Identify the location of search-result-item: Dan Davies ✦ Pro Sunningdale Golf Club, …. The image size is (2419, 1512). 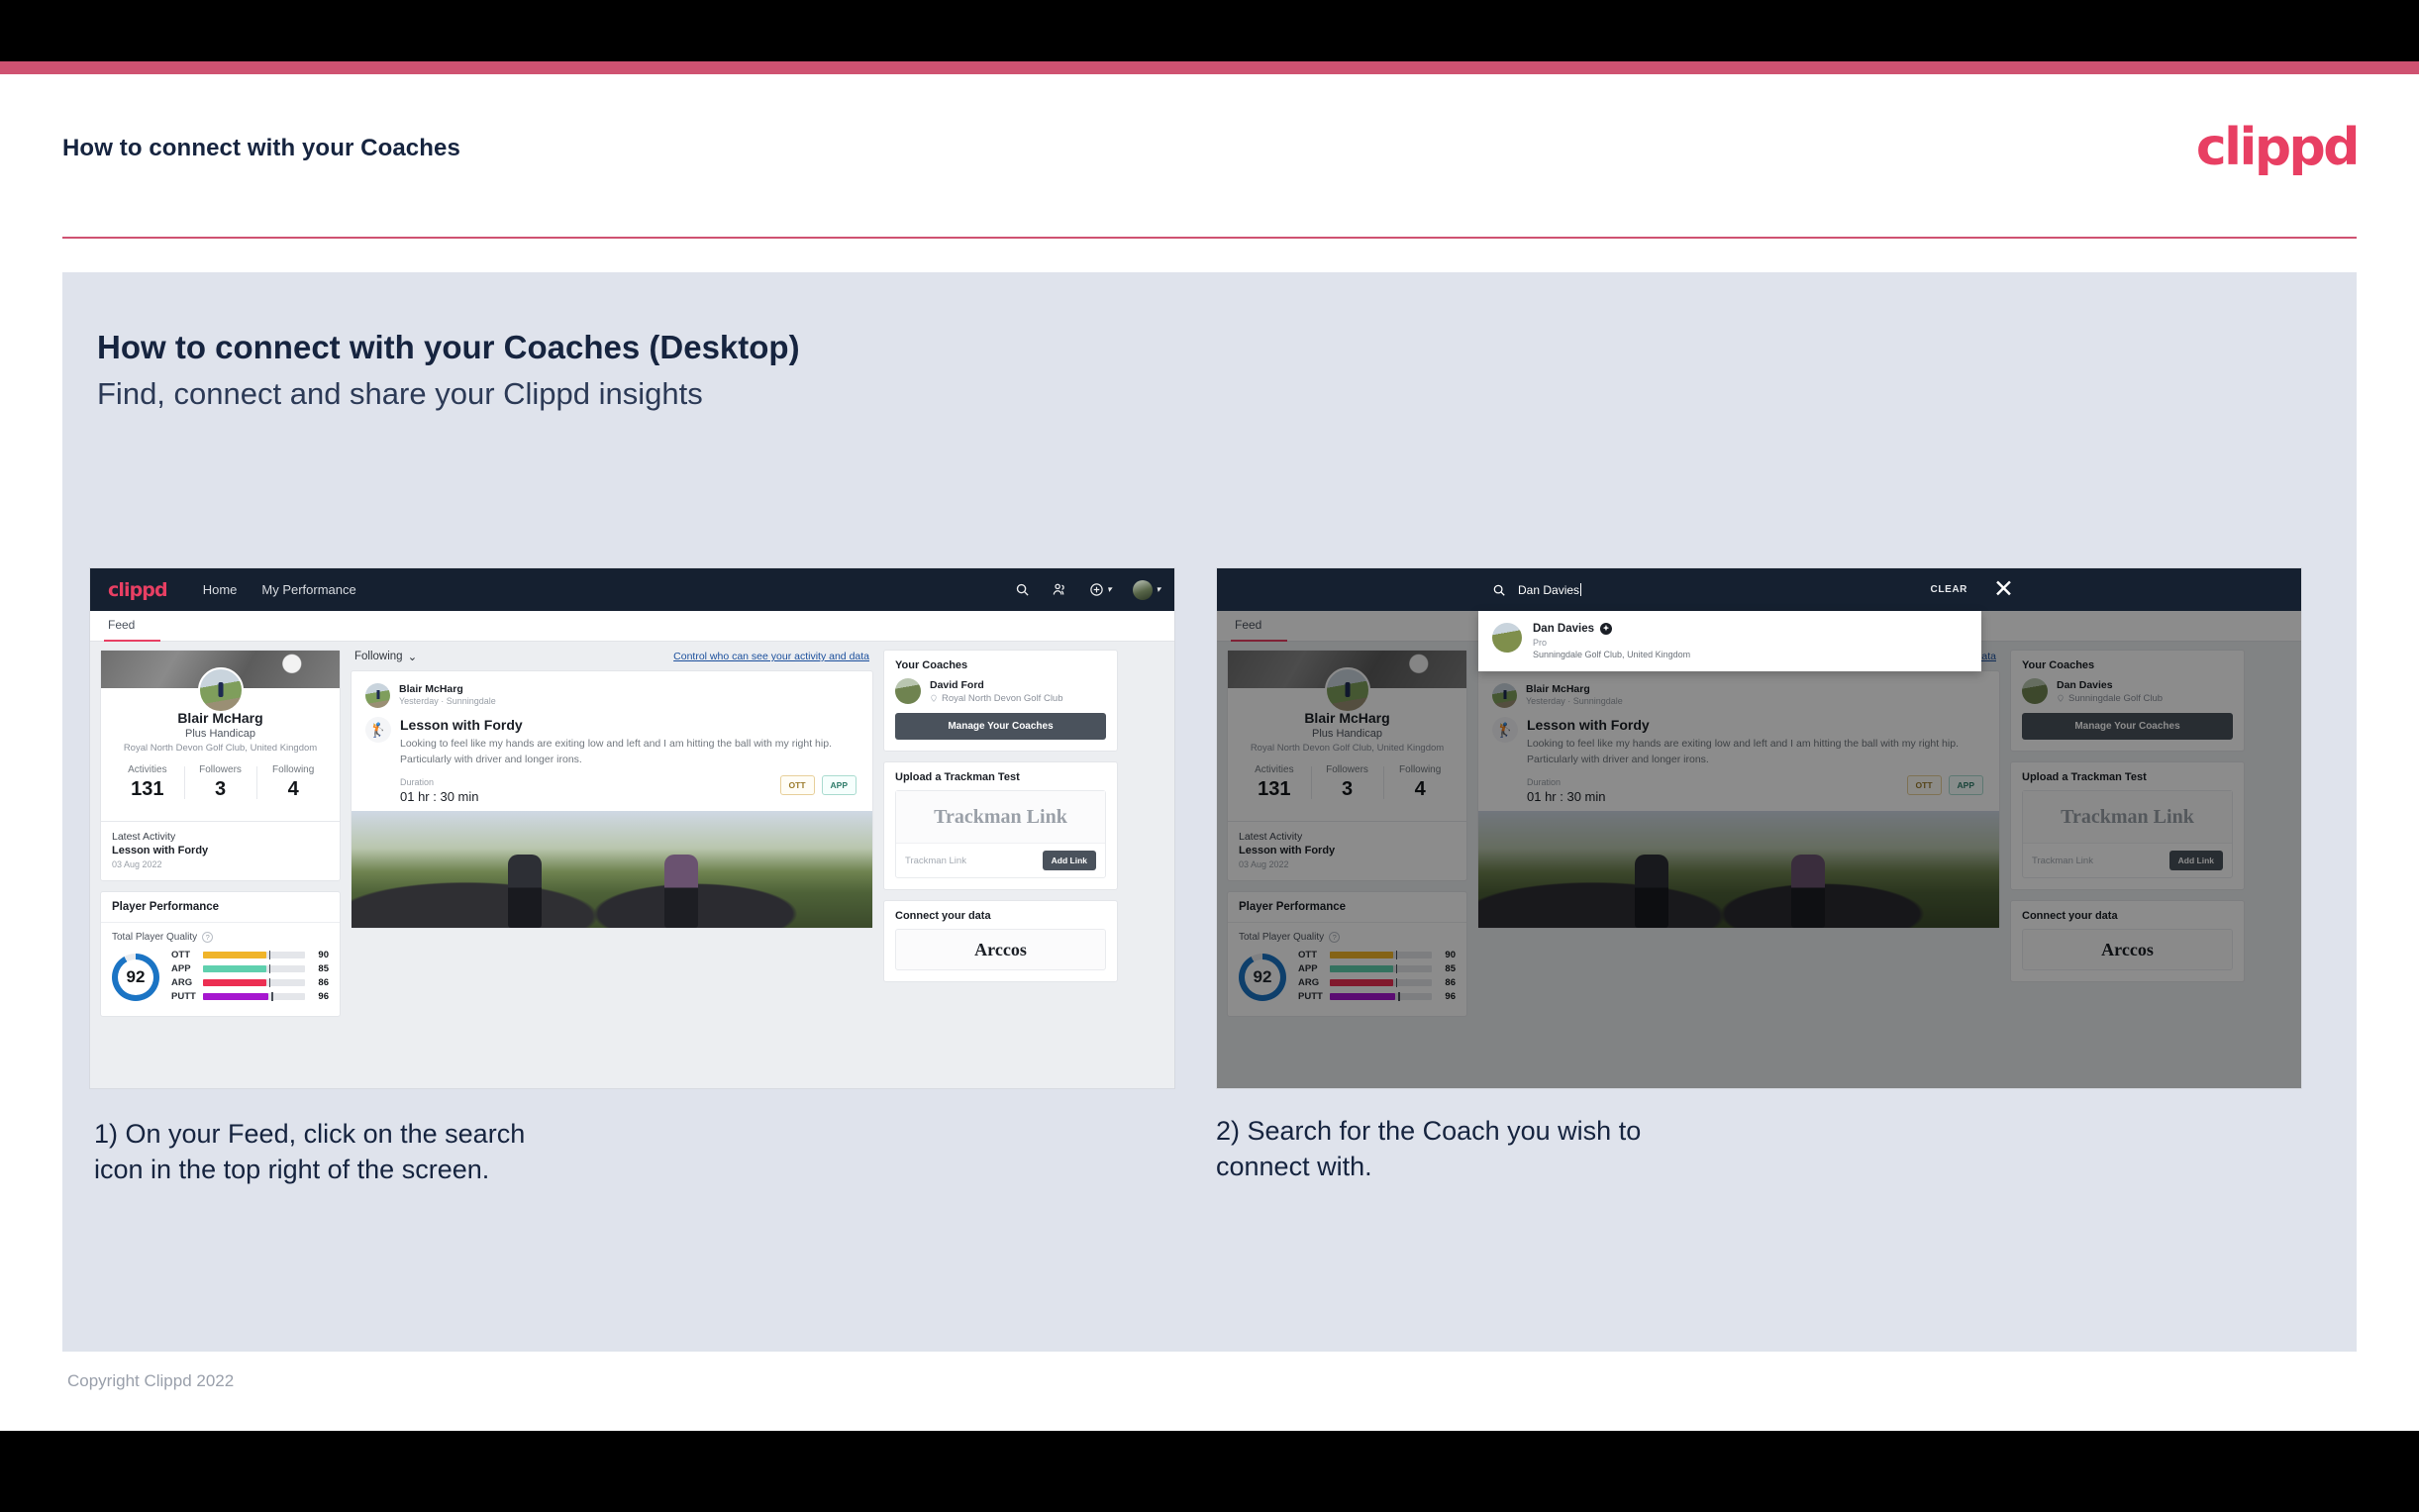
(1729, 641).